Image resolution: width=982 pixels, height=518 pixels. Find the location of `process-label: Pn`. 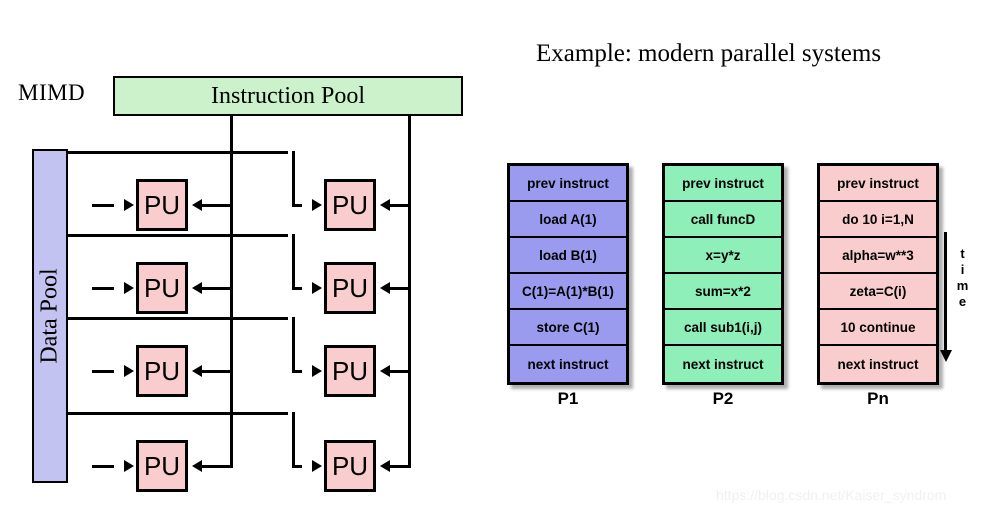

process-label: Pn is located at coordinates (878, 398).